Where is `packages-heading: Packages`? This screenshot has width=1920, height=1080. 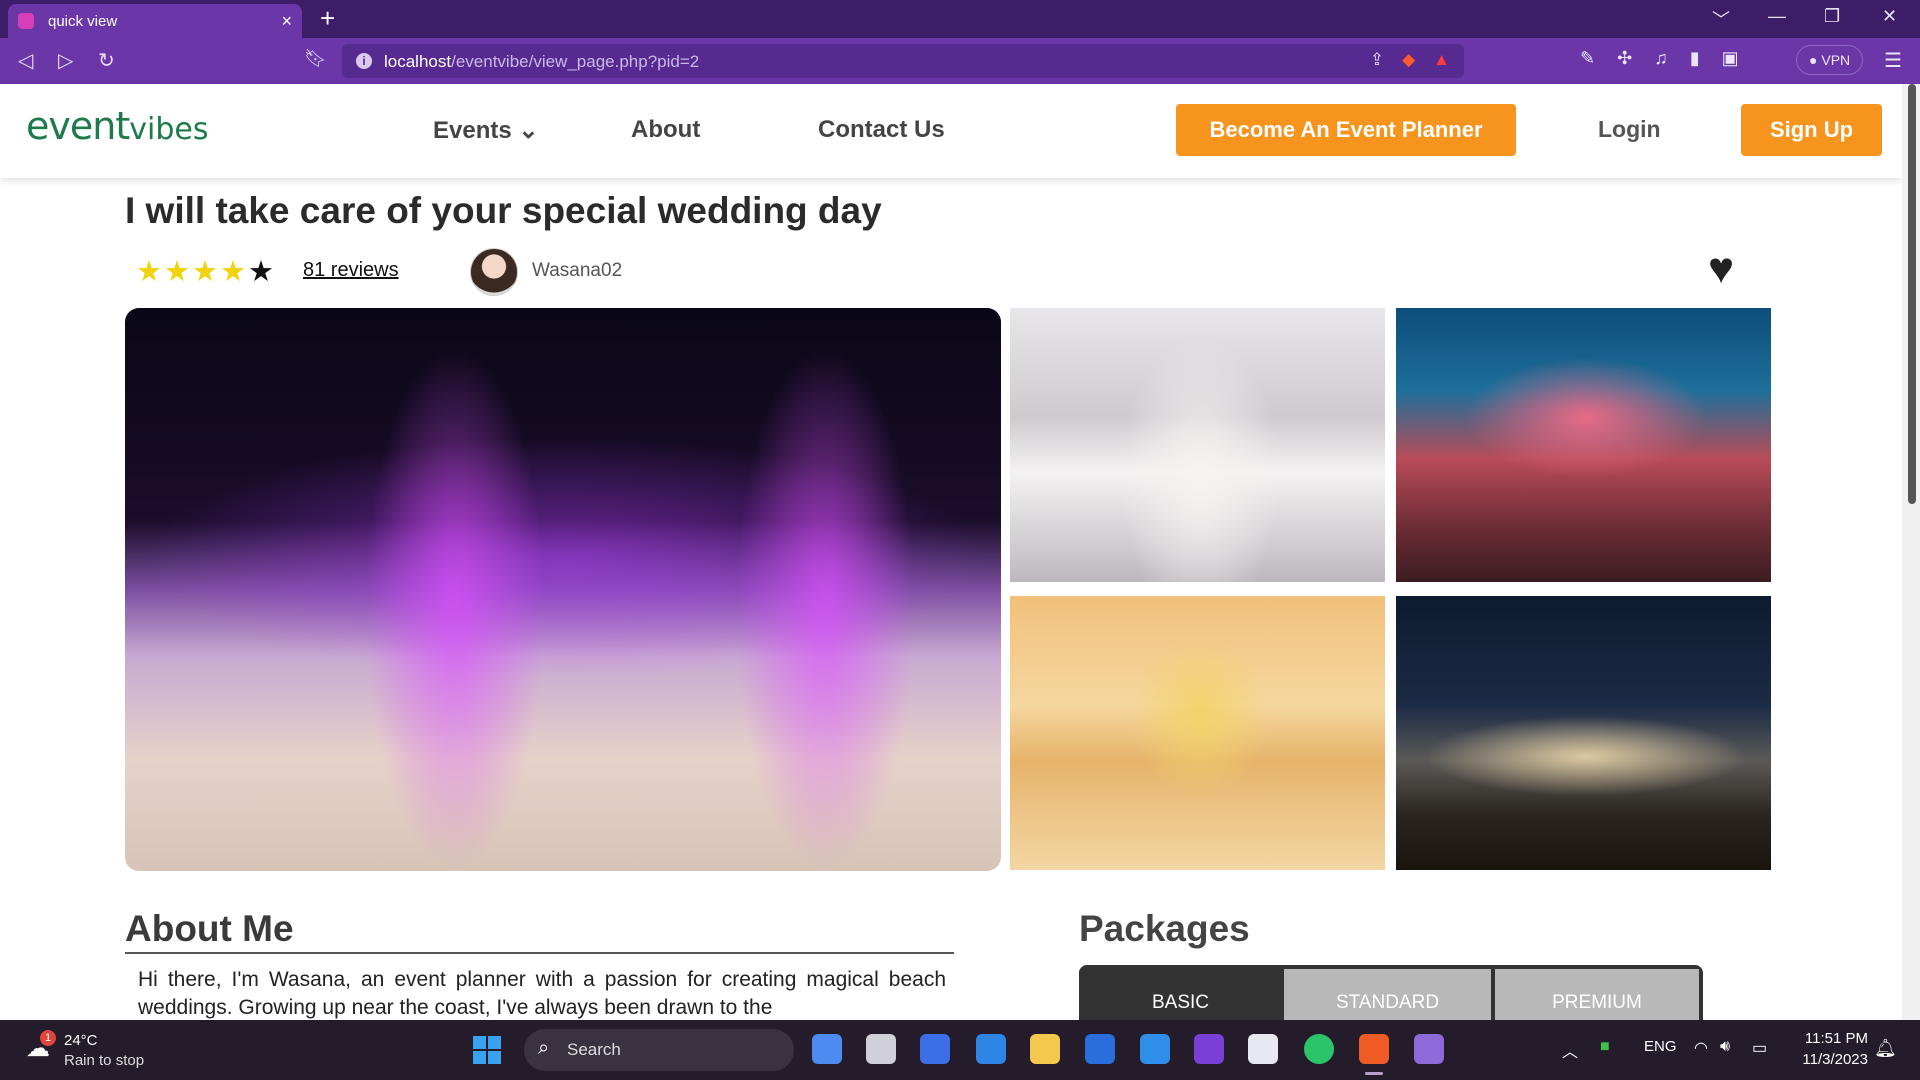 packages-heading: Packages is located at coordinates (1164, 928).